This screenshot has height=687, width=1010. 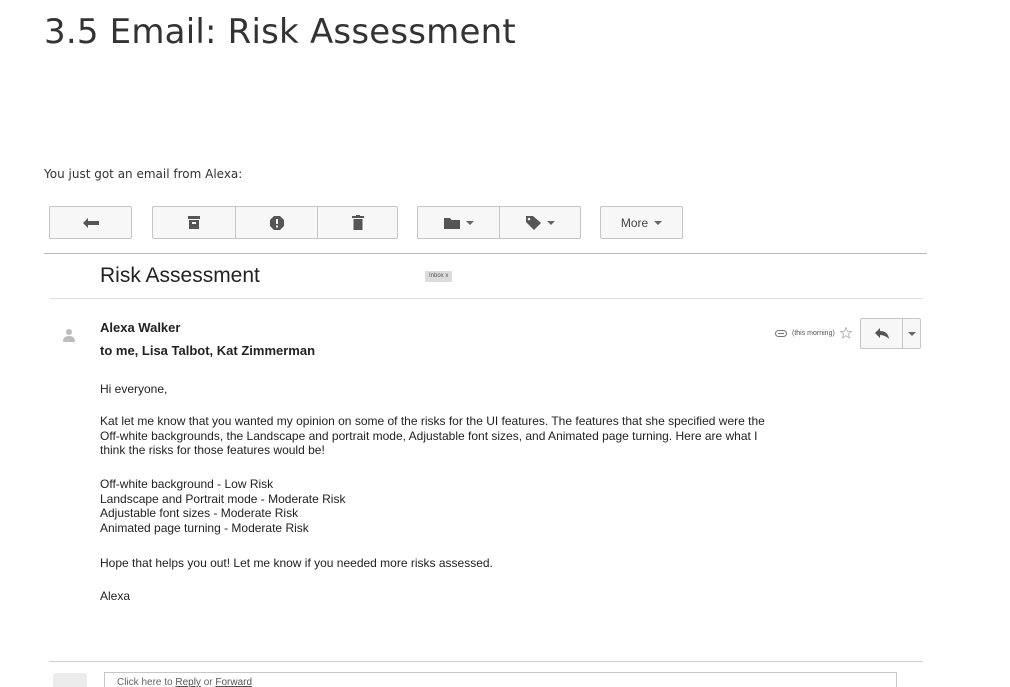 I want to click on back-button, so click(x=90, y=222).